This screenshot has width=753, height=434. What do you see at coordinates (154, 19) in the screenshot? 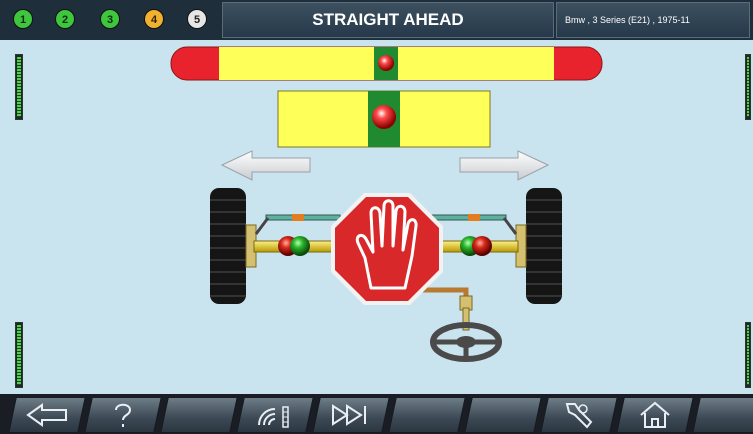
I see `step-4-indicator: 4` at bounding box center [154, 19].